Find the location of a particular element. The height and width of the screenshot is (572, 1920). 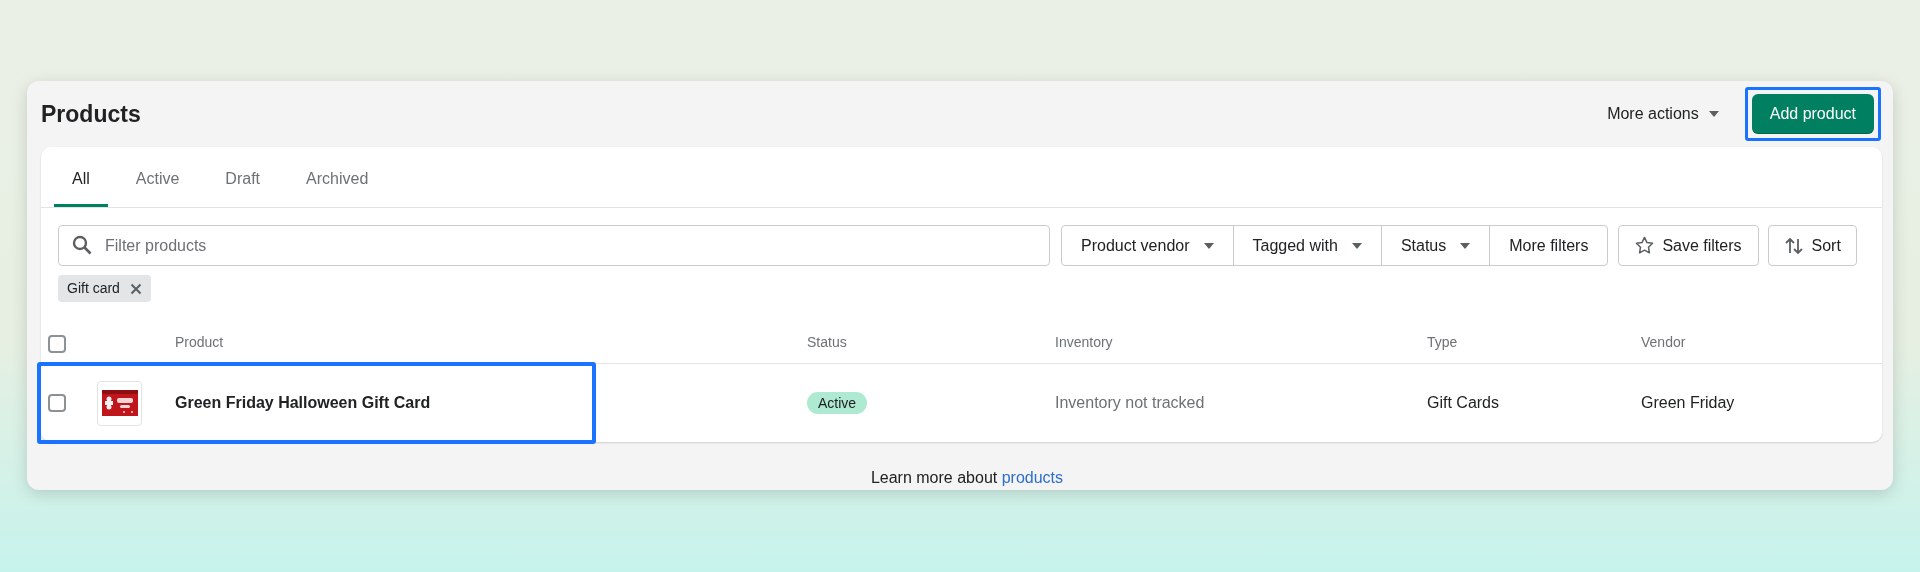

column-header: Status is located at coordinates (827, 342).